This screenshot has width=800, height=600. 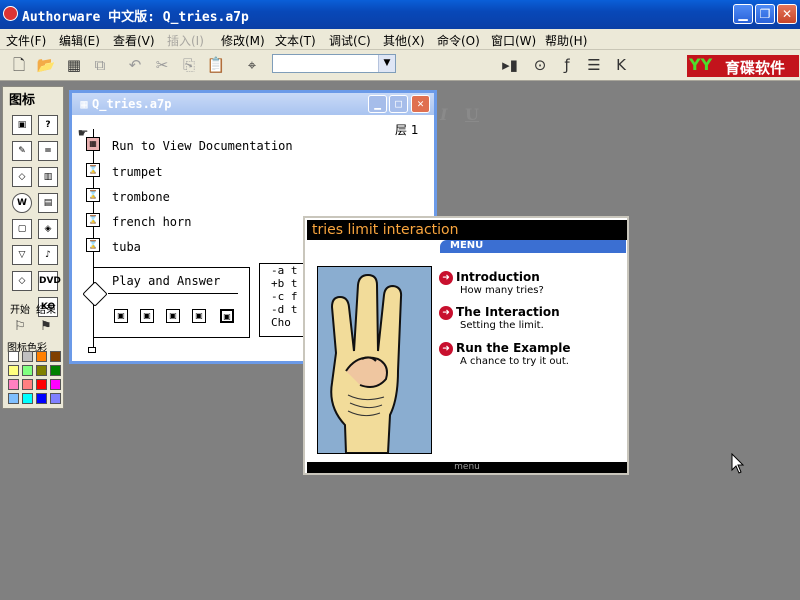 I want to click on sound-icon: ♪, so click(x=48, y=255).